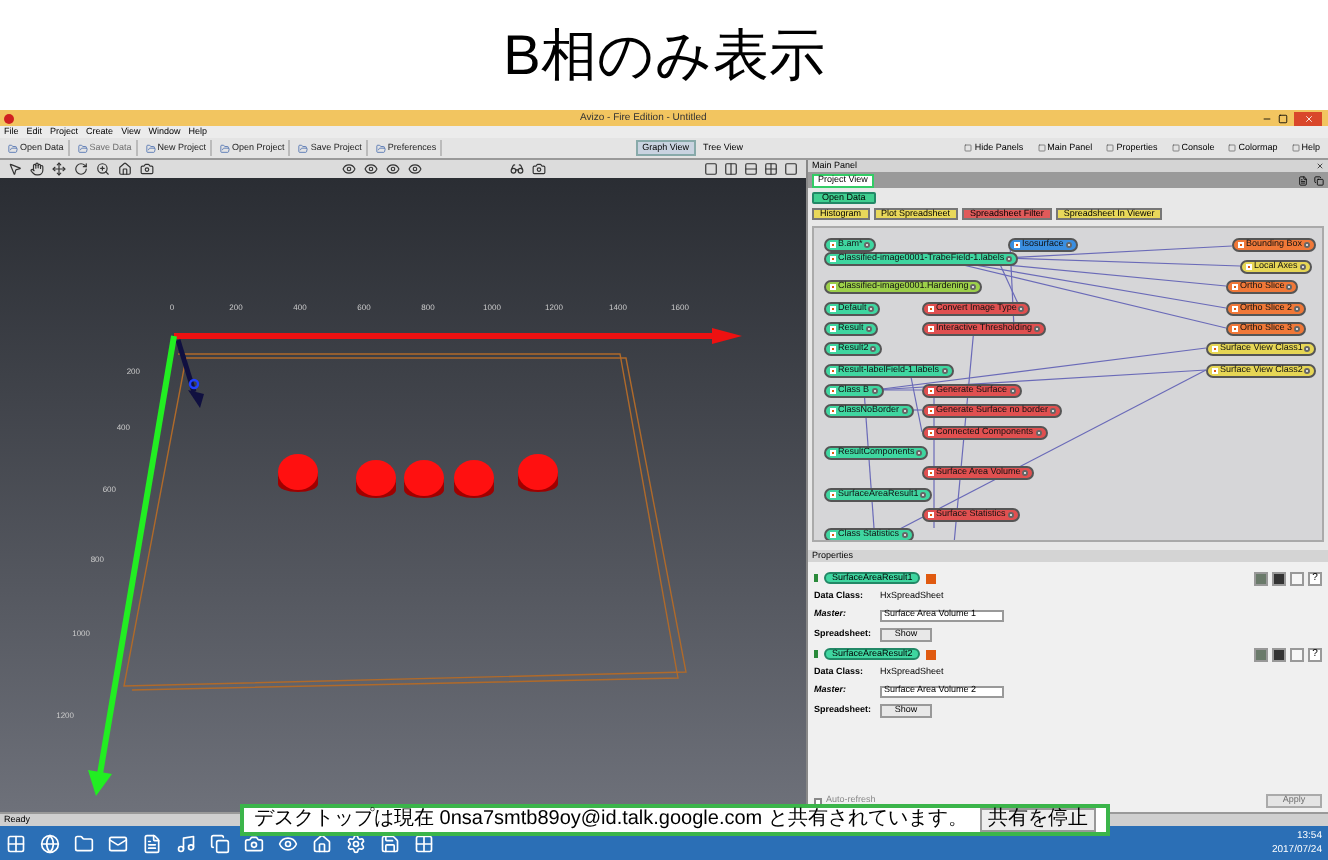 Image resolution: width=1328 pixels, height=860 pixels. Describe the element at coordinates (1037, 820) in the screenshot. I see `stop-sharing-button: 共有を停止` at that location.